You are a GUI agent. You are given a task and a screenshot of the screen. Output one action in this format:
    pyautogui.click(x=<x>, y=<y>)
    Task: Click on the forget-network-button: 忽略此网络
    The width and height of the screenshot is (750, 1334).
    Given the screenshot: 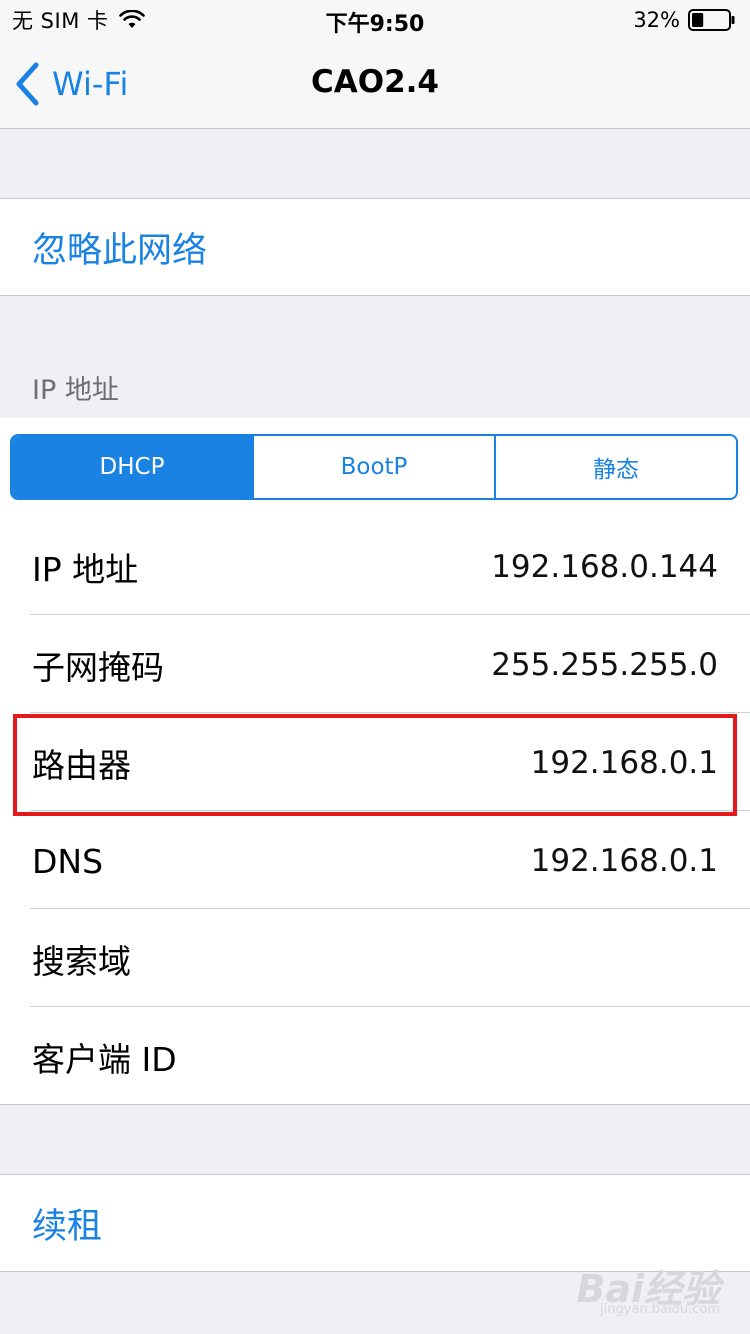 What is the action you would take?
    pyautogui.click(x=375, y=247)
    